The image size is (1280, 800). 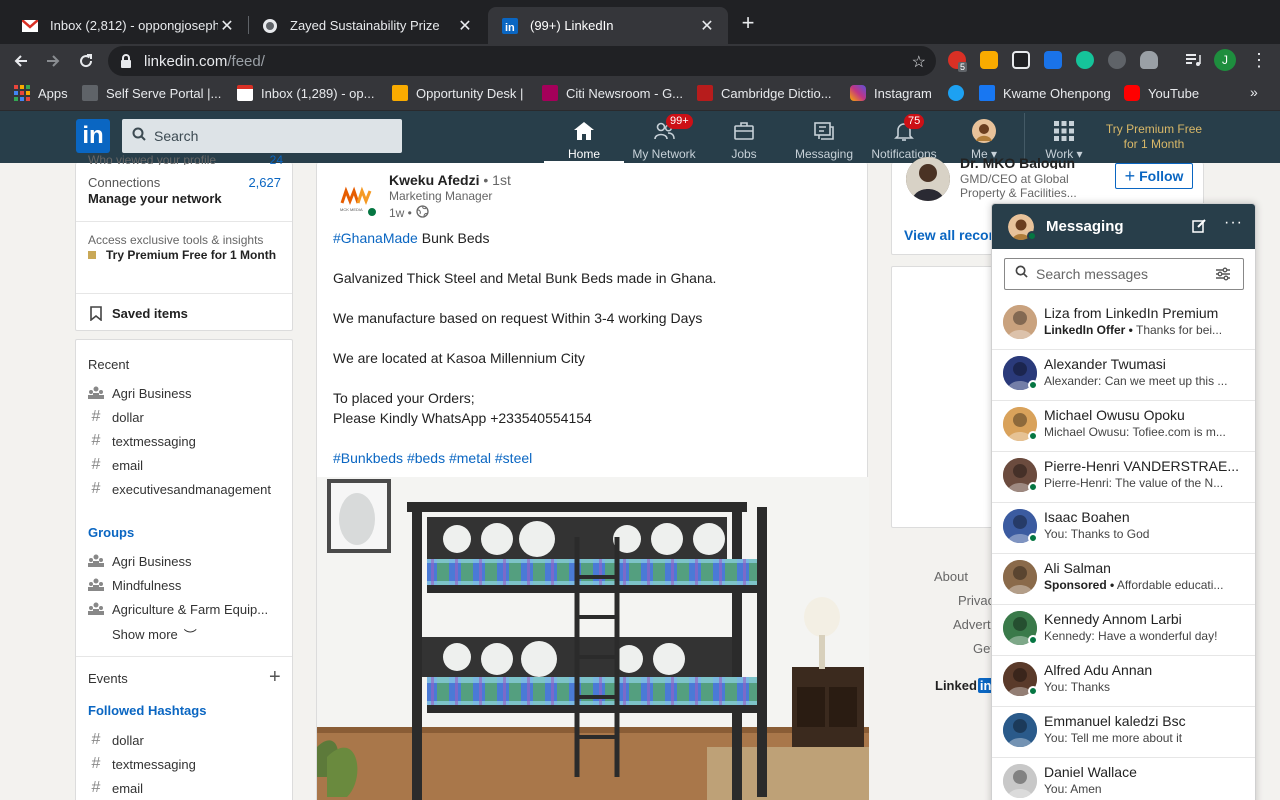 I want to click on bookmark-youtube: YouTube, so click(x=1161, y=93).